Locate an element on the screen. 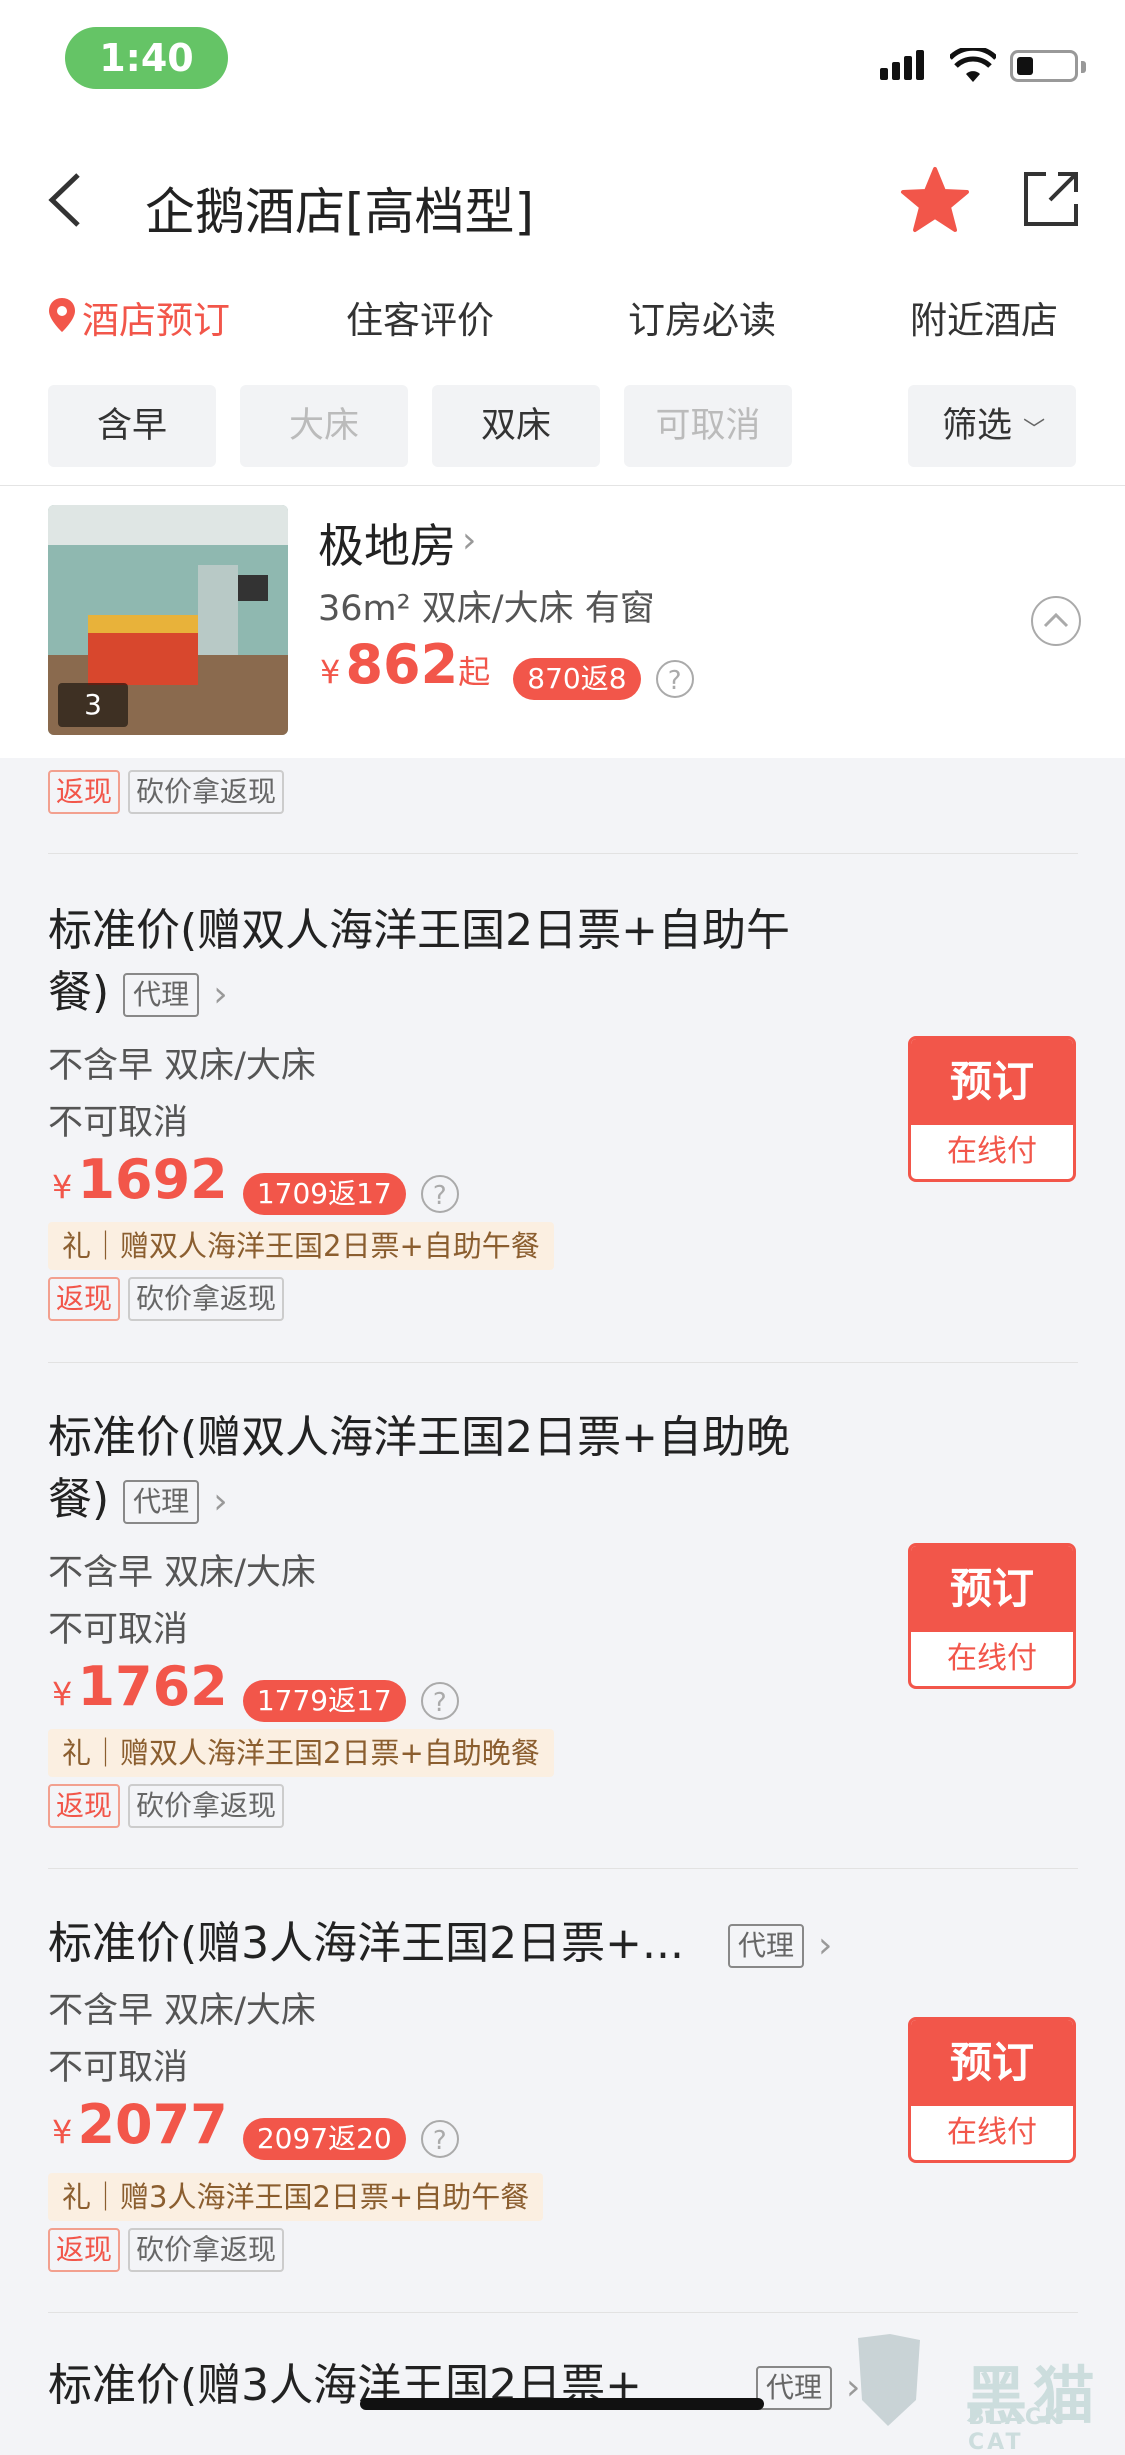 This screenshot has height=2455, width=1125. price-value: 2077 is located at coordinates (152, 2124).